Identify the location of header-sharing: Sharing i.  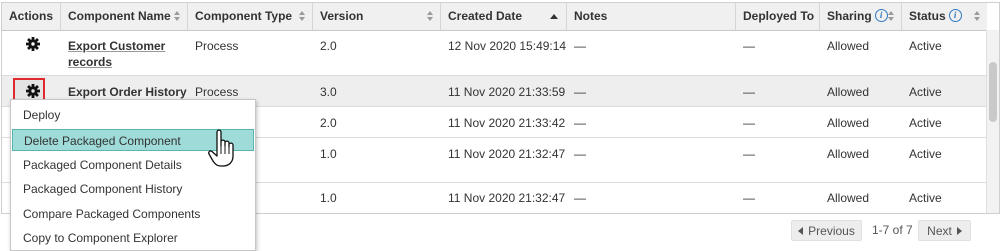
(861, 16).